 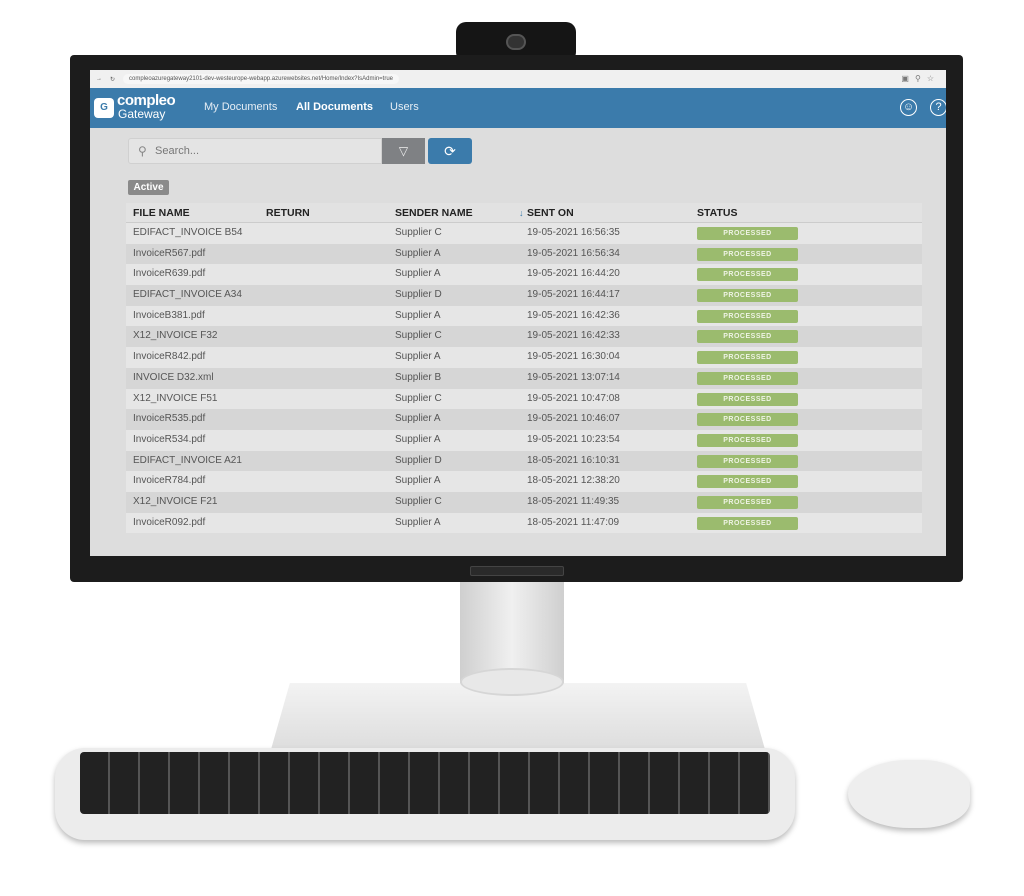 What do you see at coordinates (169, 439) in the screenshot?
I see `cell-file-name: InvoiceR534.pdf` at bounding box center [169, 439].